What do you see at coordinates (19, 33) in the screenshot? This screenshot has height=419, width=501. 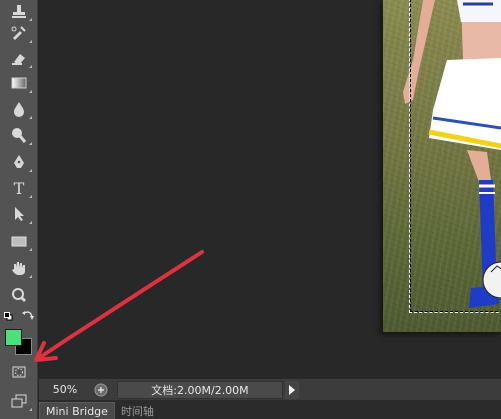 I see `history-brush-tool-icon` at bounding box center [19, 33].